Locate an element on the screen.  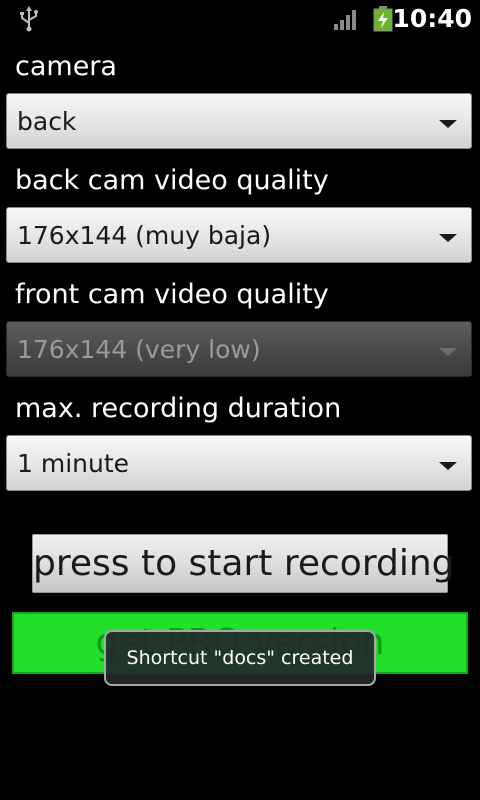
status-clock: 10:40 is located at coordinates (432, 18).